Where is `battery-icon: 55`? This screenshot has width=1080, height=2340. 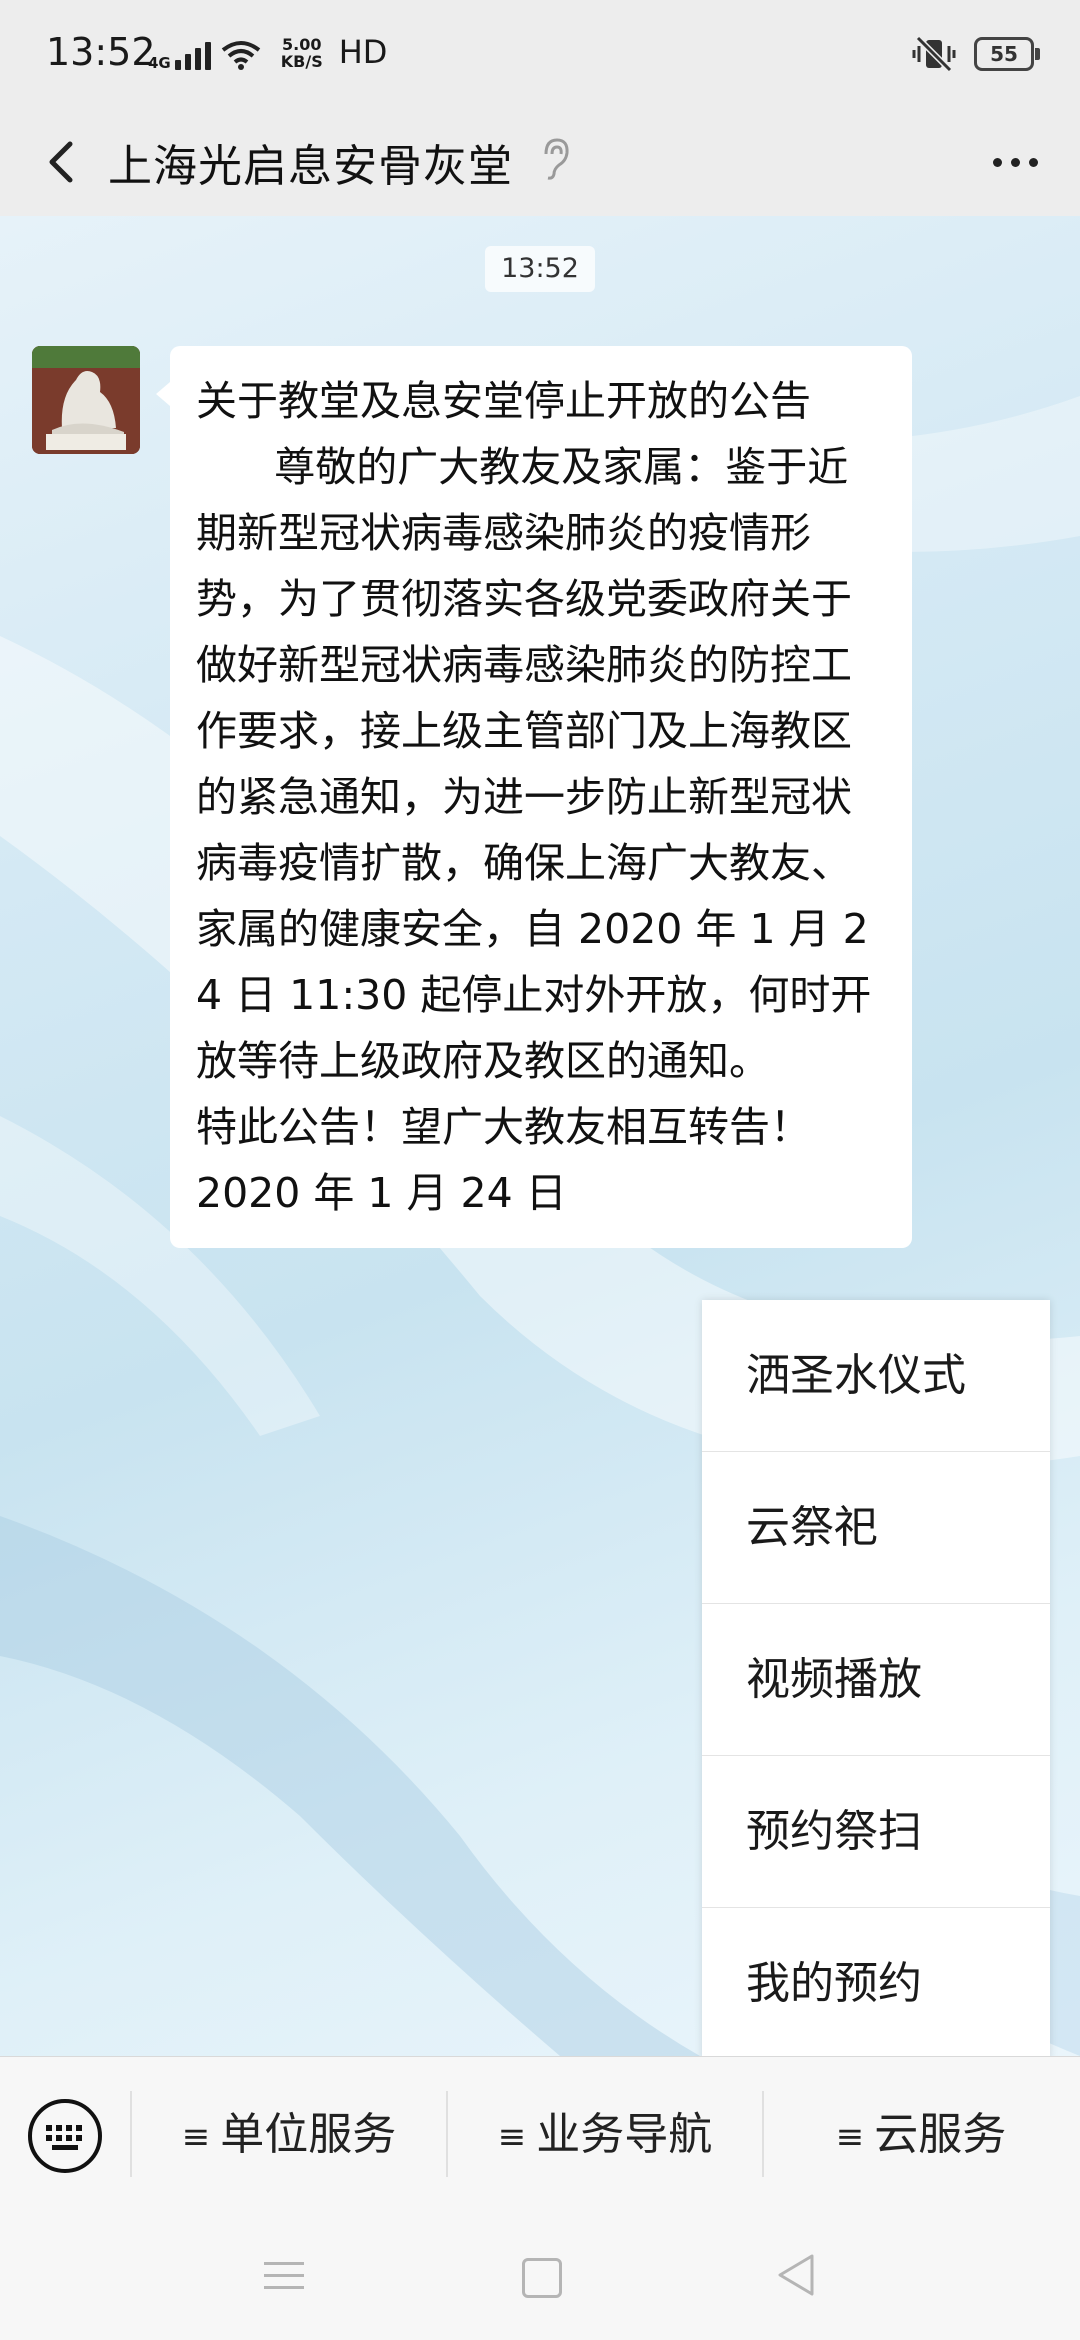
battery-icon: 55 is located at coordinates (1007, 54).